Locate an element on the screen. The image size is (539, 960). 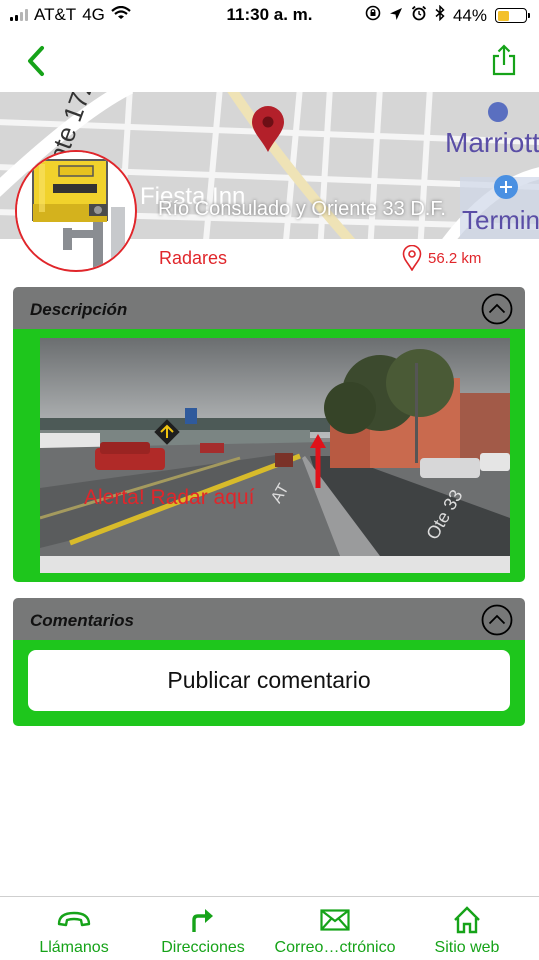
meta-row: Radares 56.2 km is located at coordinates (269, 259).